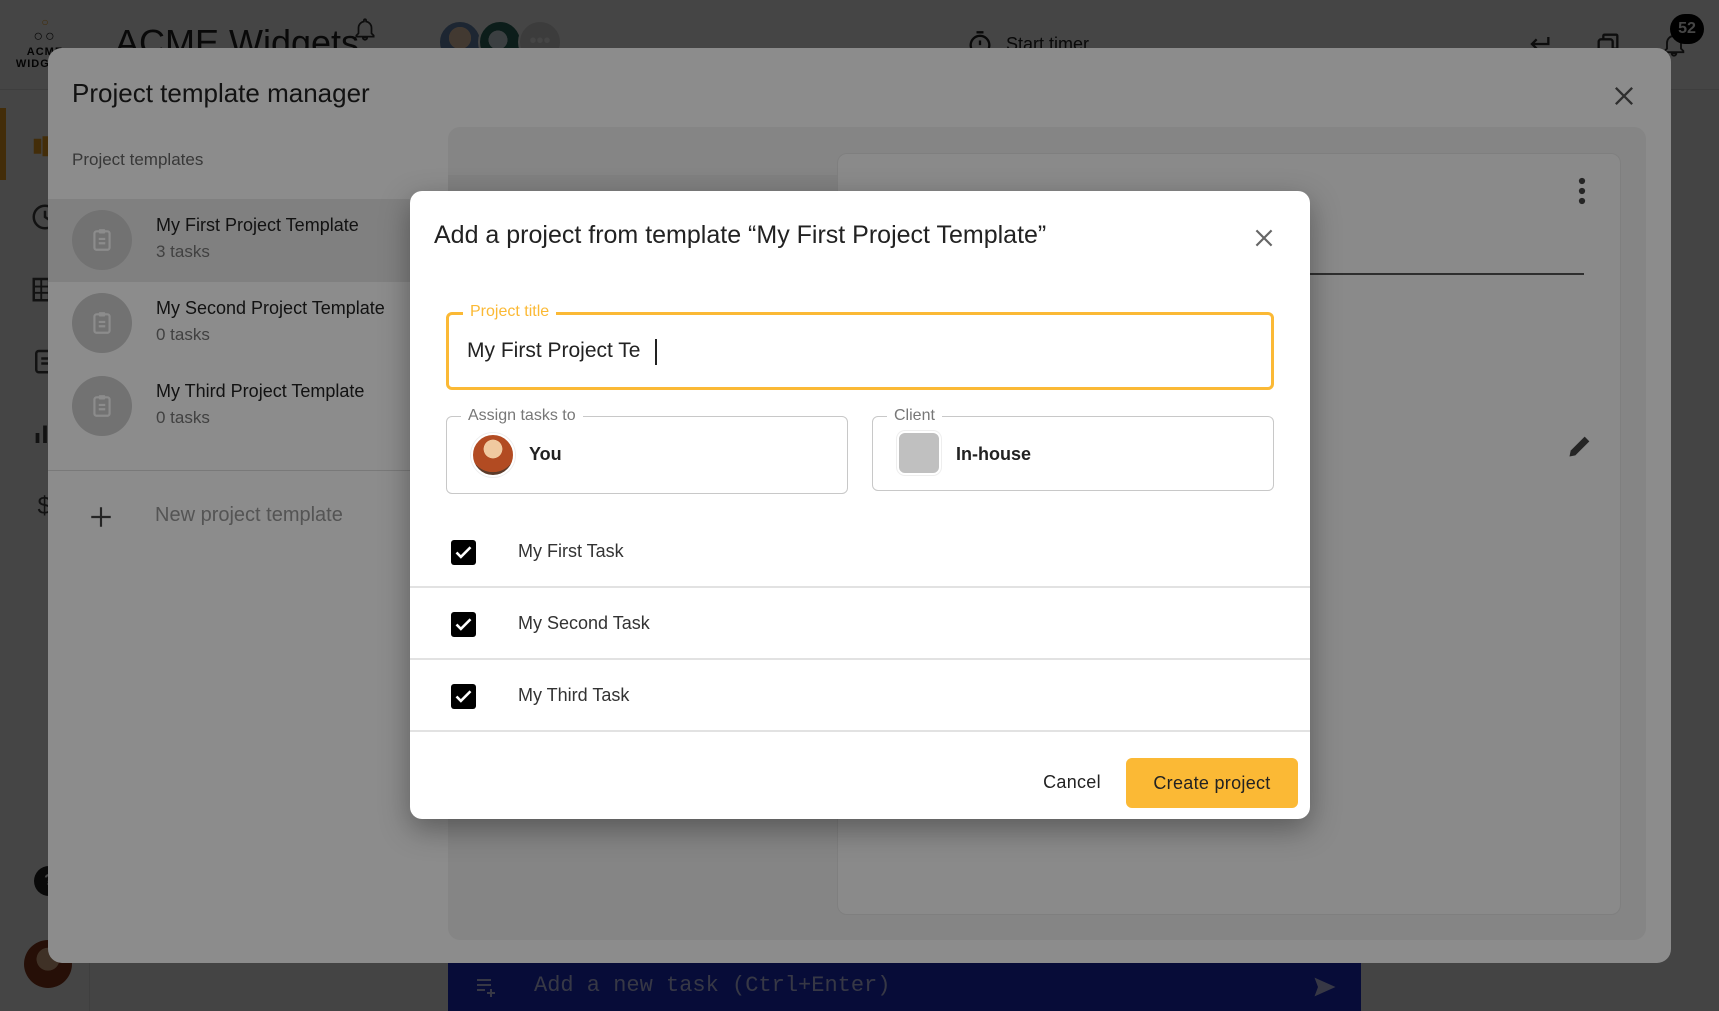 The width and height of the screenshot is (1719, 1011). I want to click on client-value: In-house, so click(993, 454).